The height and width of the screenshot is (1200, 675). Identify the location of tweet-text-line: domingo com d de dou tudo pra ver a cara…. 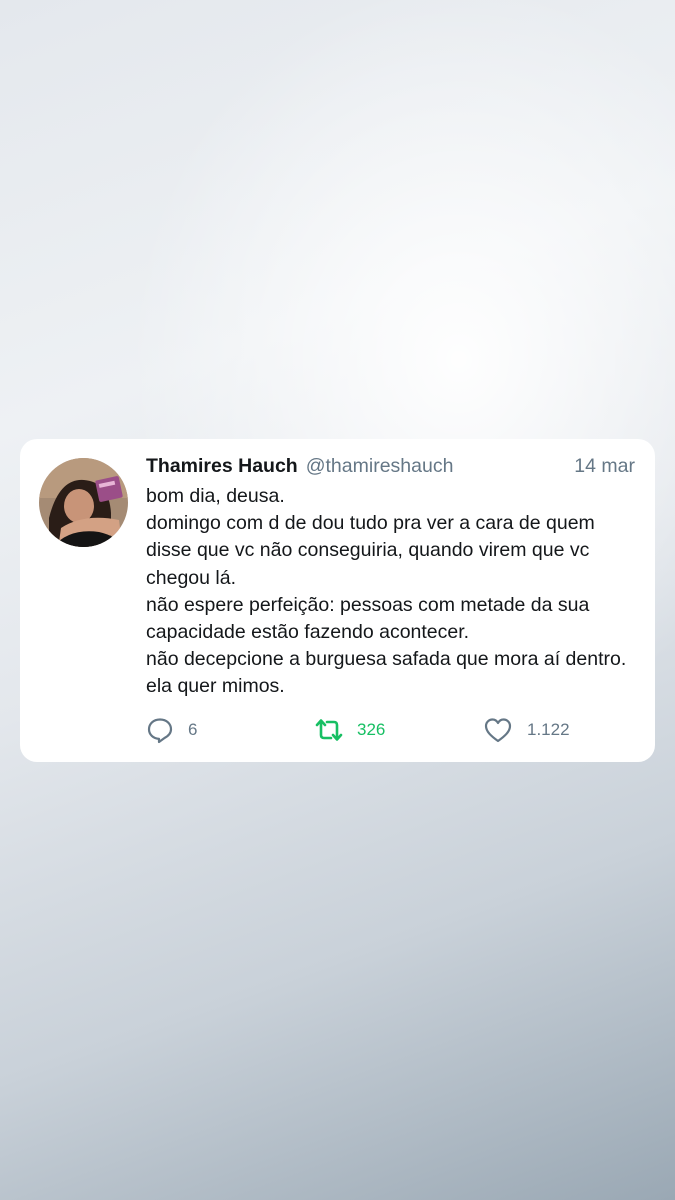
(370, 523).